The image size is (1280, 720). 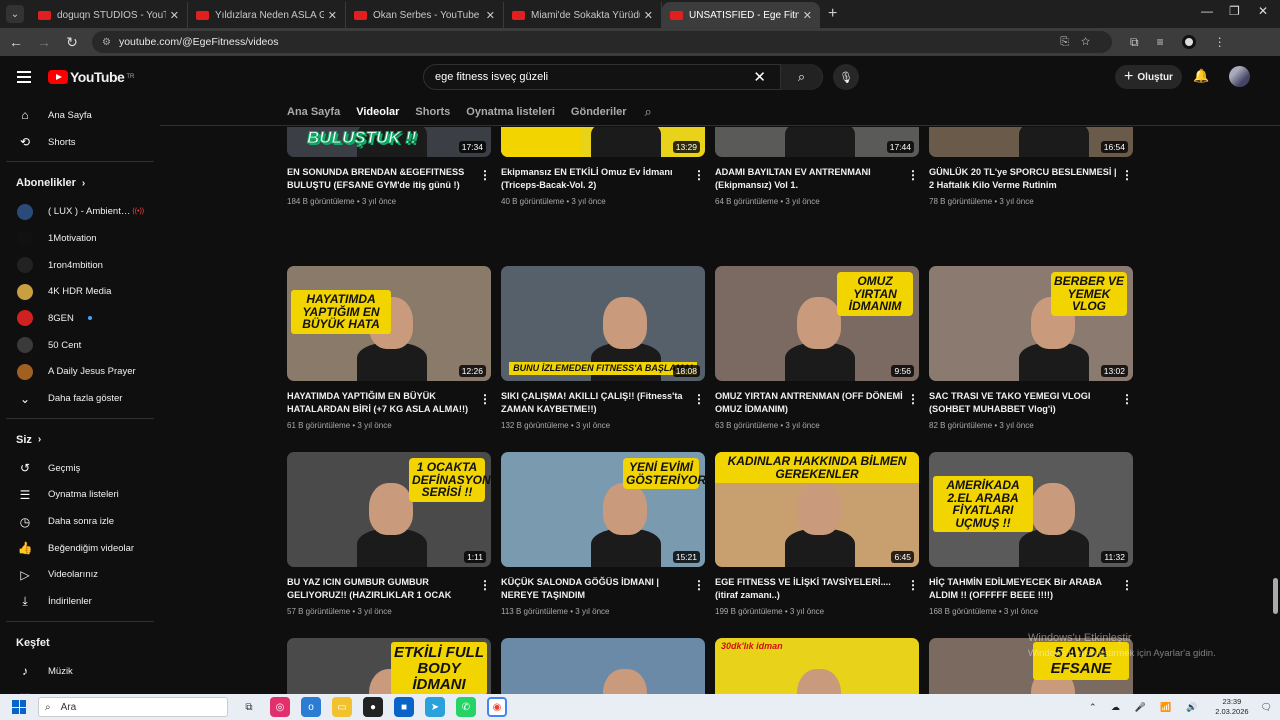 I want to click on video-thumbnail: 1 OCAKTA DEFİNASYON SERİSİ !! 1:11, so click(x=389, y=509).